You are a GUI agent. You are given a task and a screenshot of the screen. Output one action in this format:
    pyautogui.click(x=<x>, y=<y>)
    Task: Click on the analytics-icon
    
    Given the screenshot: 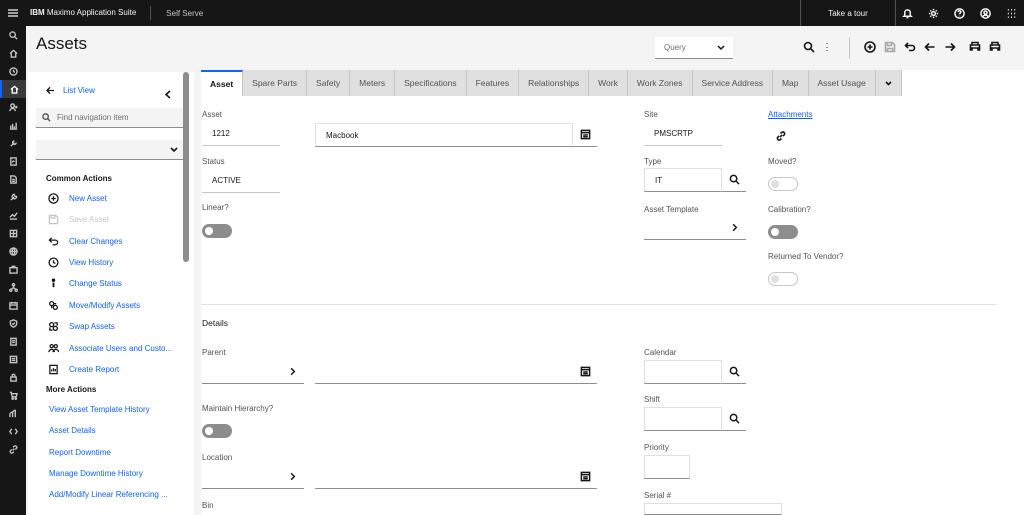 What is the action you would take?
    pyautogui.click(x=13, y=215)
    